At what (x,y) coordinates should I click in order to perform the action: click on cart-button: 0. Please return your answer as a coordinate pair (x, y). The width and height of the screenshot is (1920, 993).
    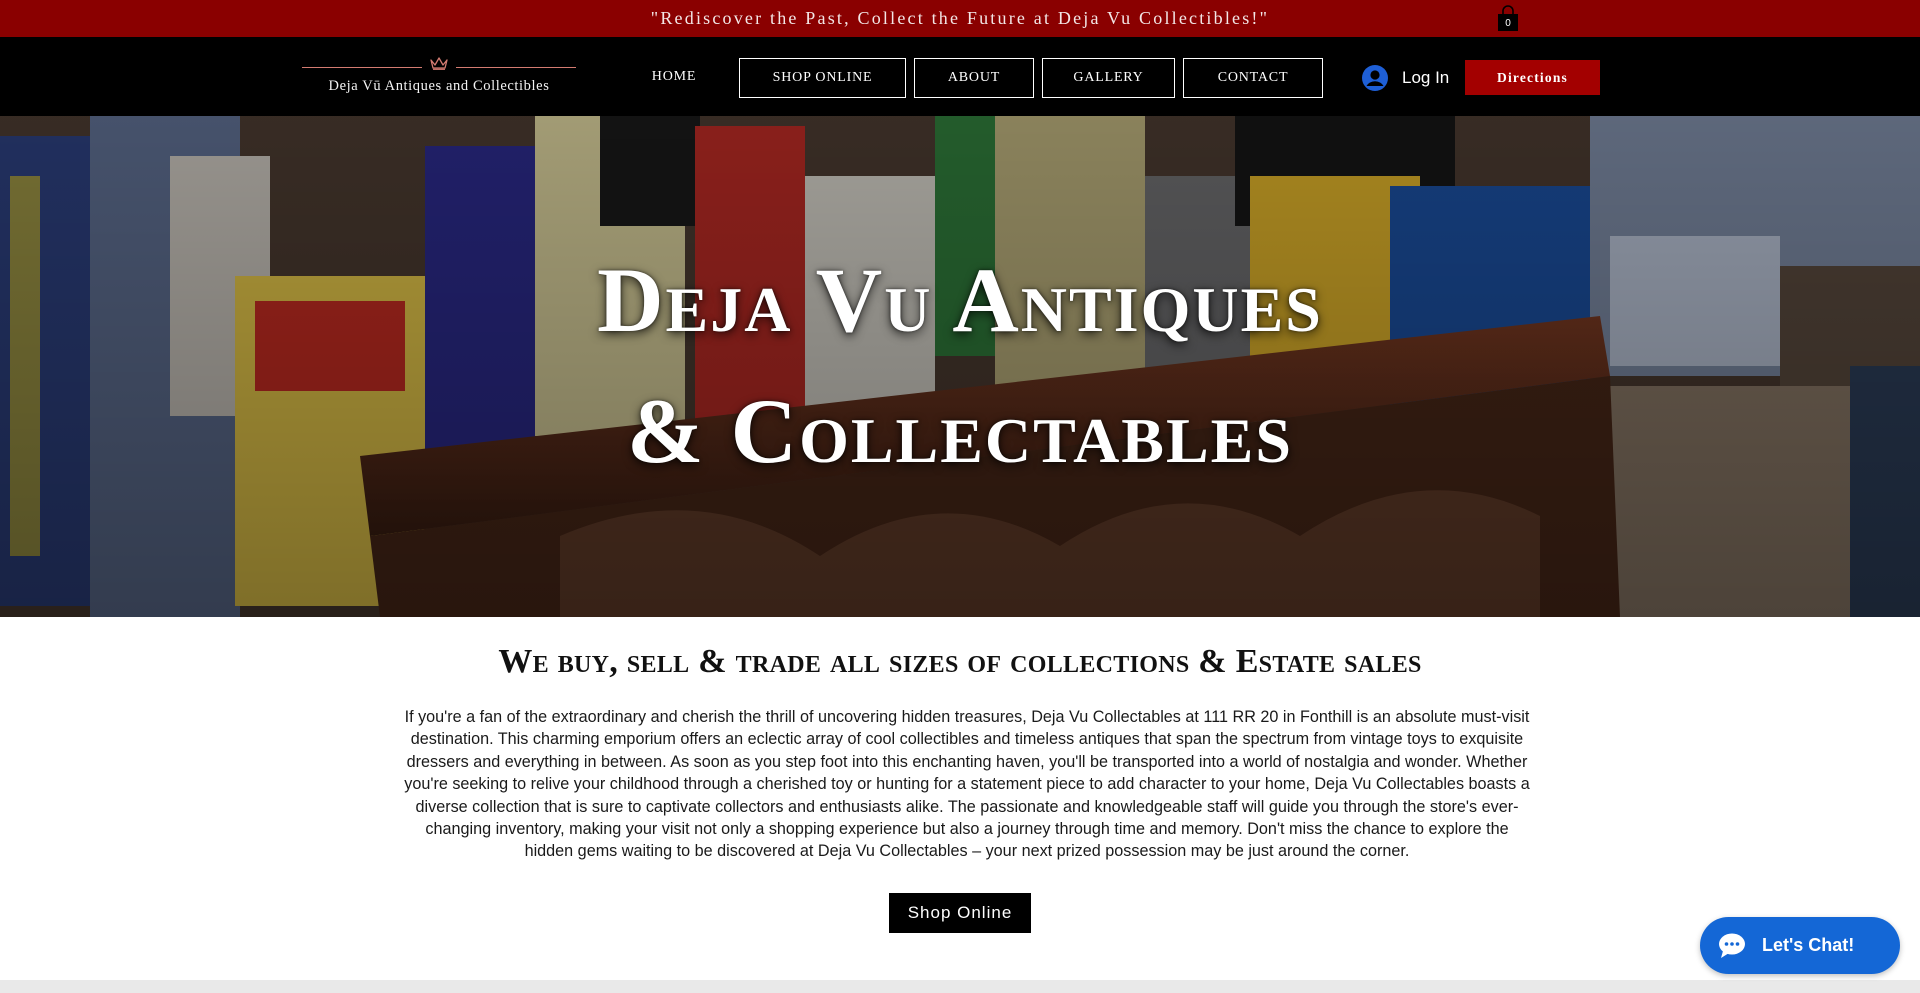
    Looking at the image, I should click on (1508, 18).